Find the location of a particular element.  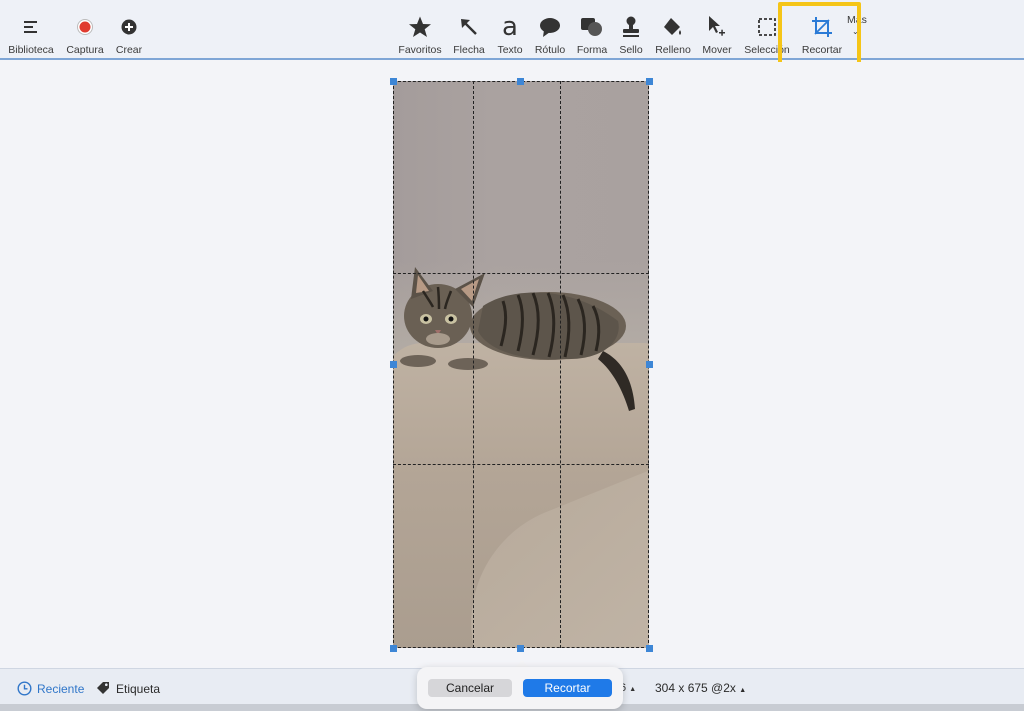

tag-label: Etiqueta is located at coordinates (138, 688).